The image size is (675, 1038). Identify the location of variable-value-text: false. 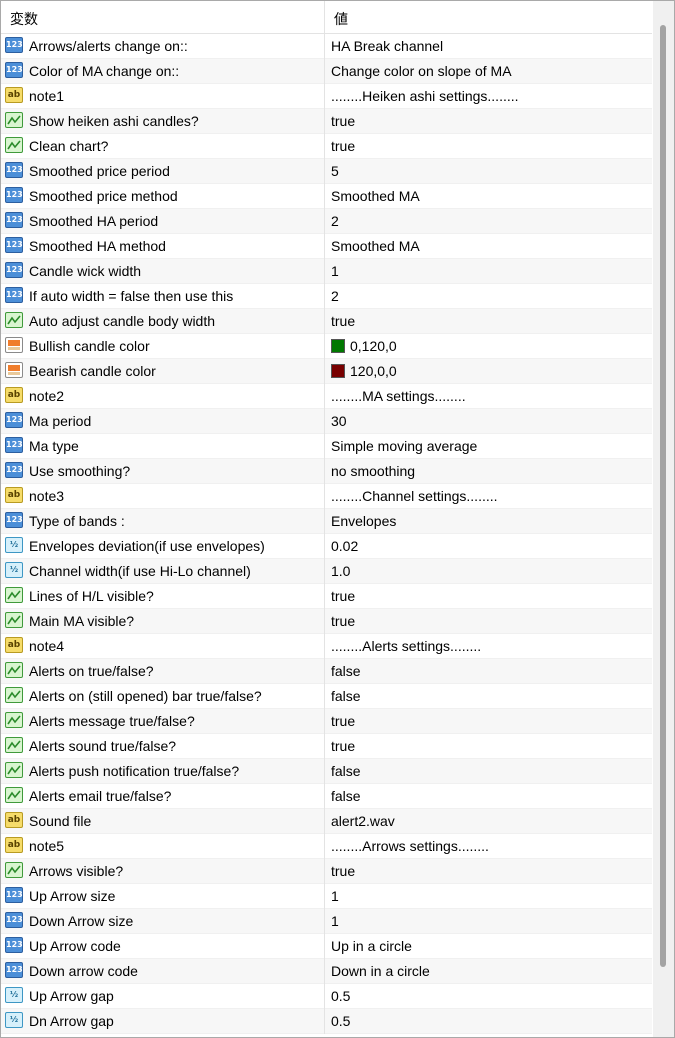
(346, 771).